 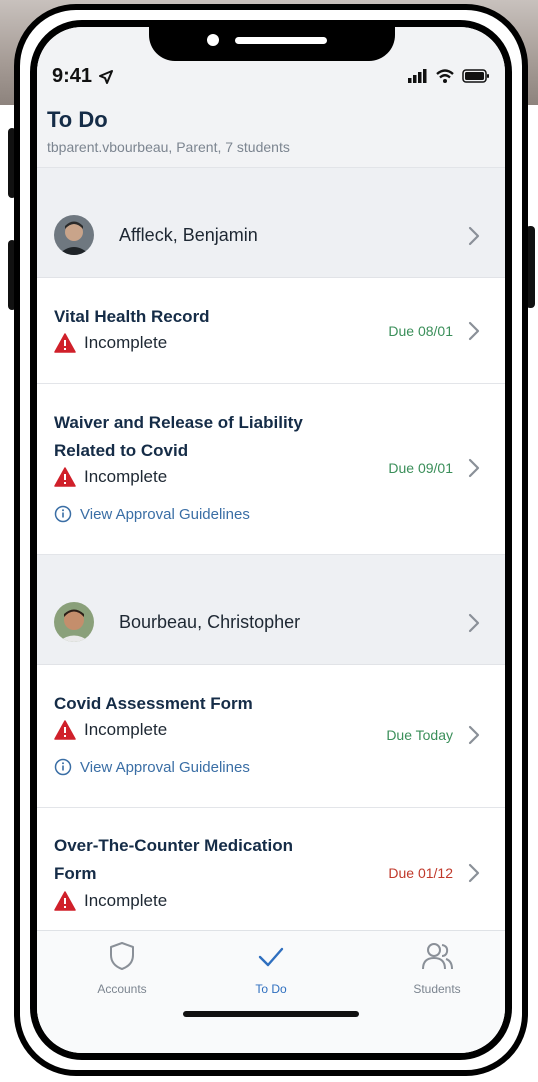 What do you see at coordinates (271, 223) in the screenshot?
I see `student-row: Affleck, Benjamin` at bounding box center [271, 223].